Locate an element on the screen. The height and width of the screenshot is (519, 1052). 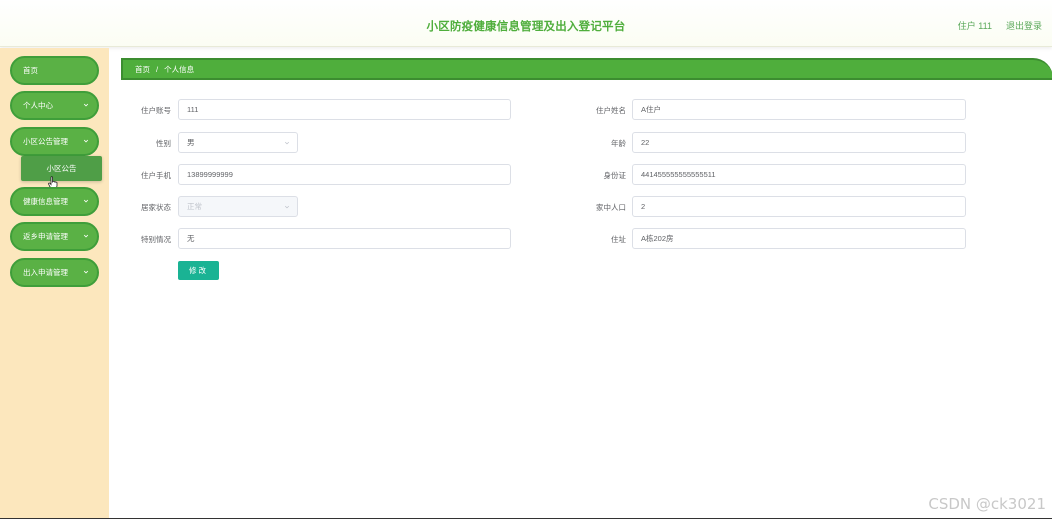
sidebar-item-label: 返乡申请管理 is located at coordinates (45, 236).